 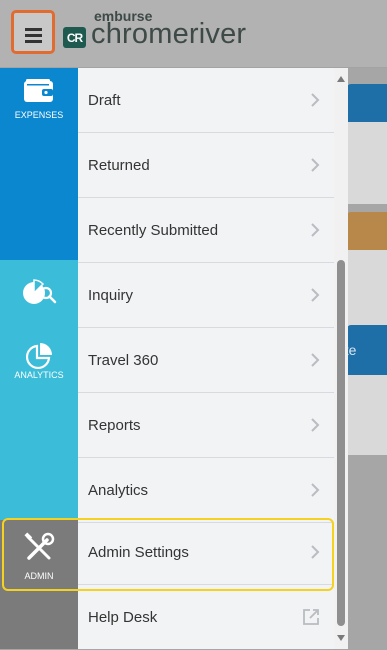 I want to click on menu-item-recently-submitted: Recently Submitted, so click(x=206, y=230).